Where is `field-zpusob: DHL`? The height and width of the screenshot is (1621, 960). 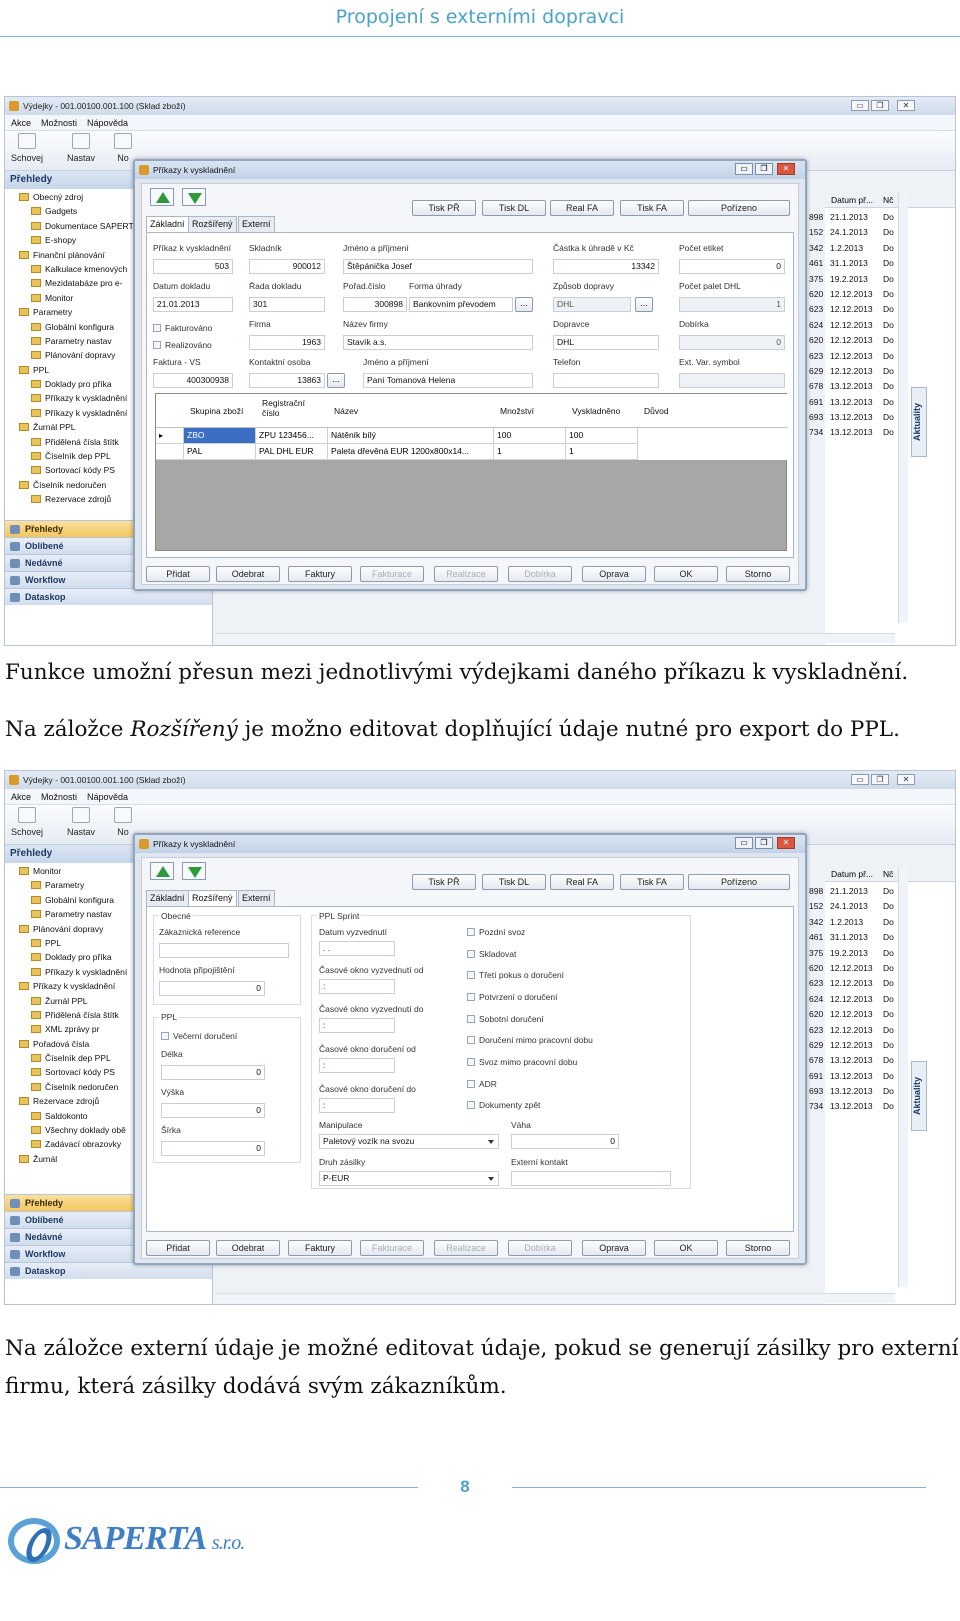 field-zpusob: DHL is located at coordinates (592, 304).